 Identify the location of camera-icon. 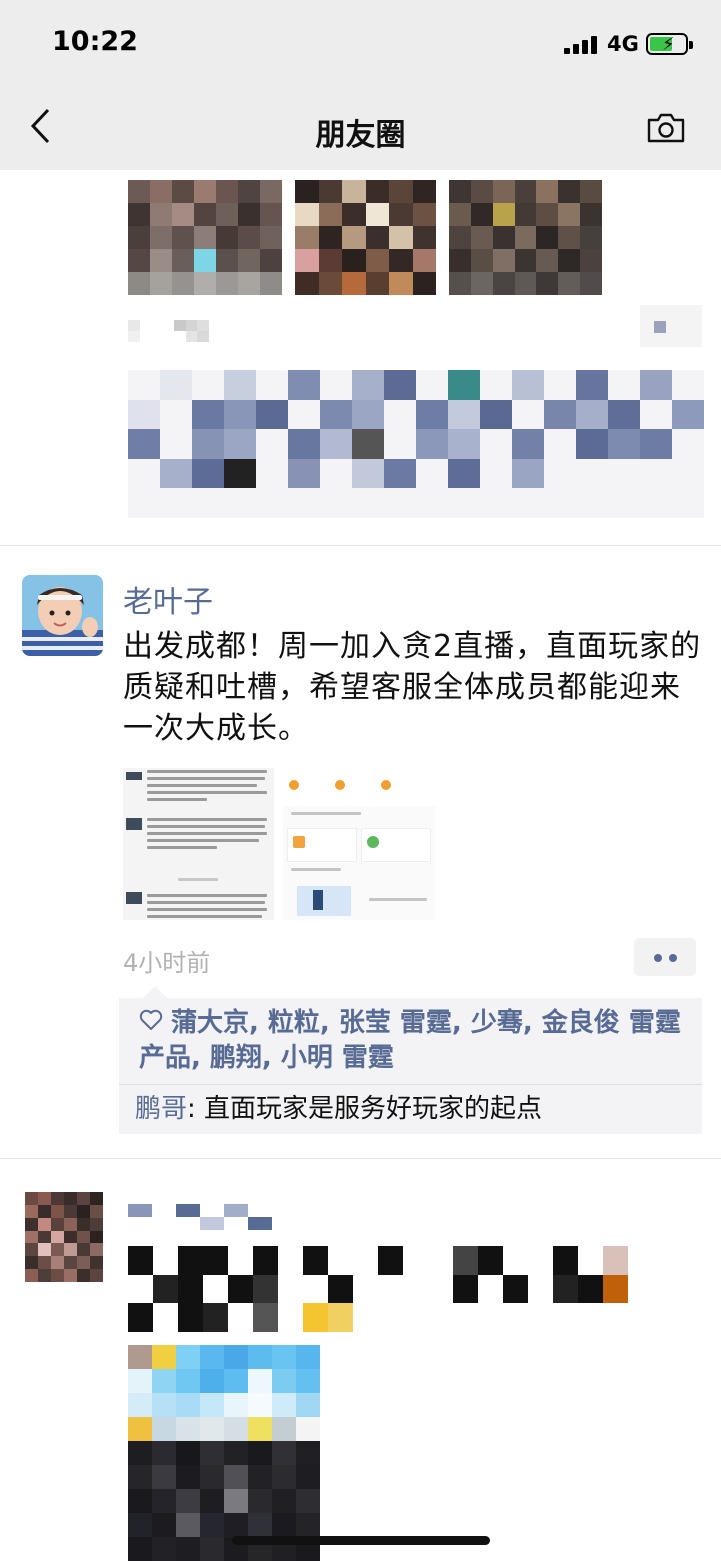
(666, 128).